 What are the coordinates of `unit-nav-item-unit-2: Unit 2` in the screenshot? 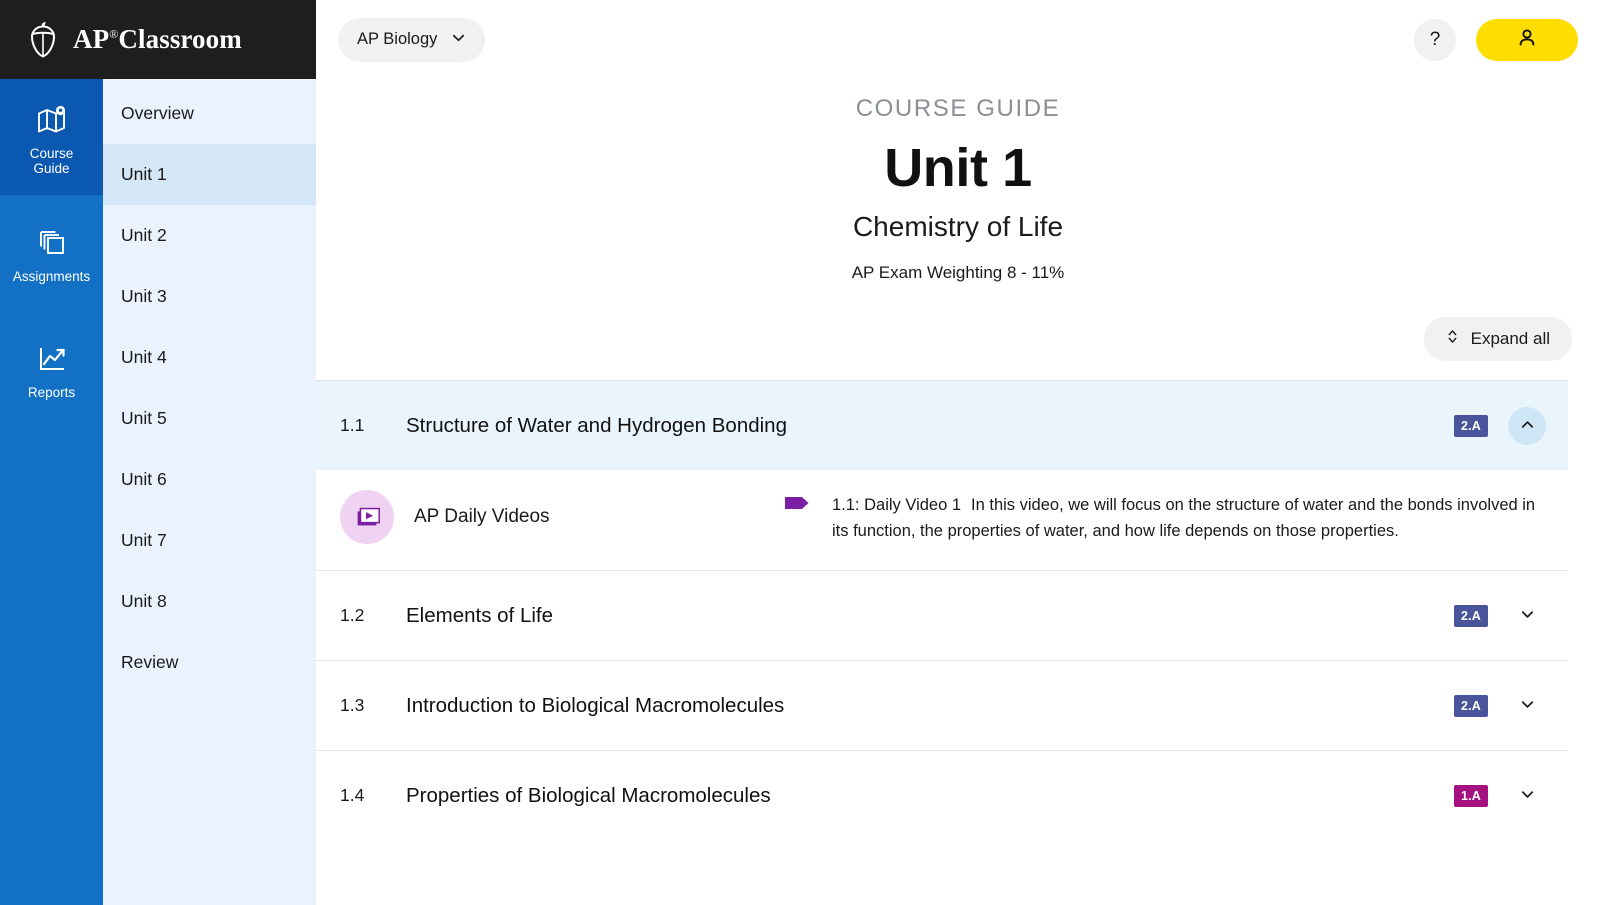 It's located at (209, 235).